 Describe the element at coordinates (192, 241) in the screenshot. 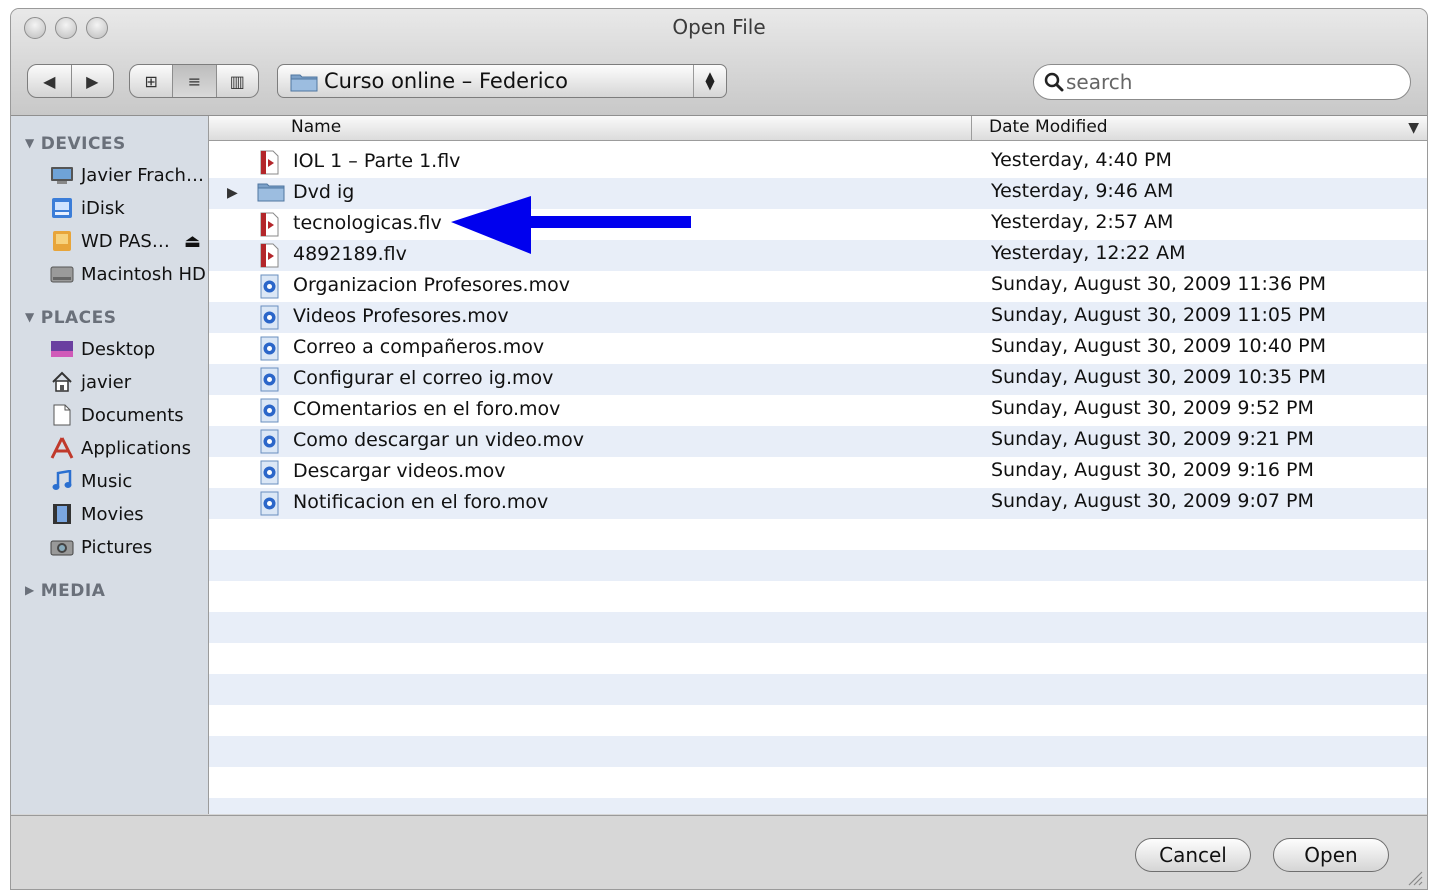

I see `eject-icon: ⏏` at that location.